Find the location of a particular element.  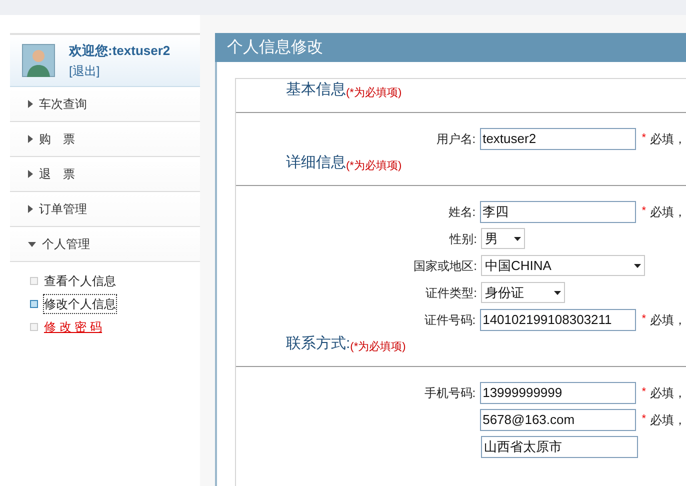

section-title: 详细信息 is located at coordinates (316, 162).